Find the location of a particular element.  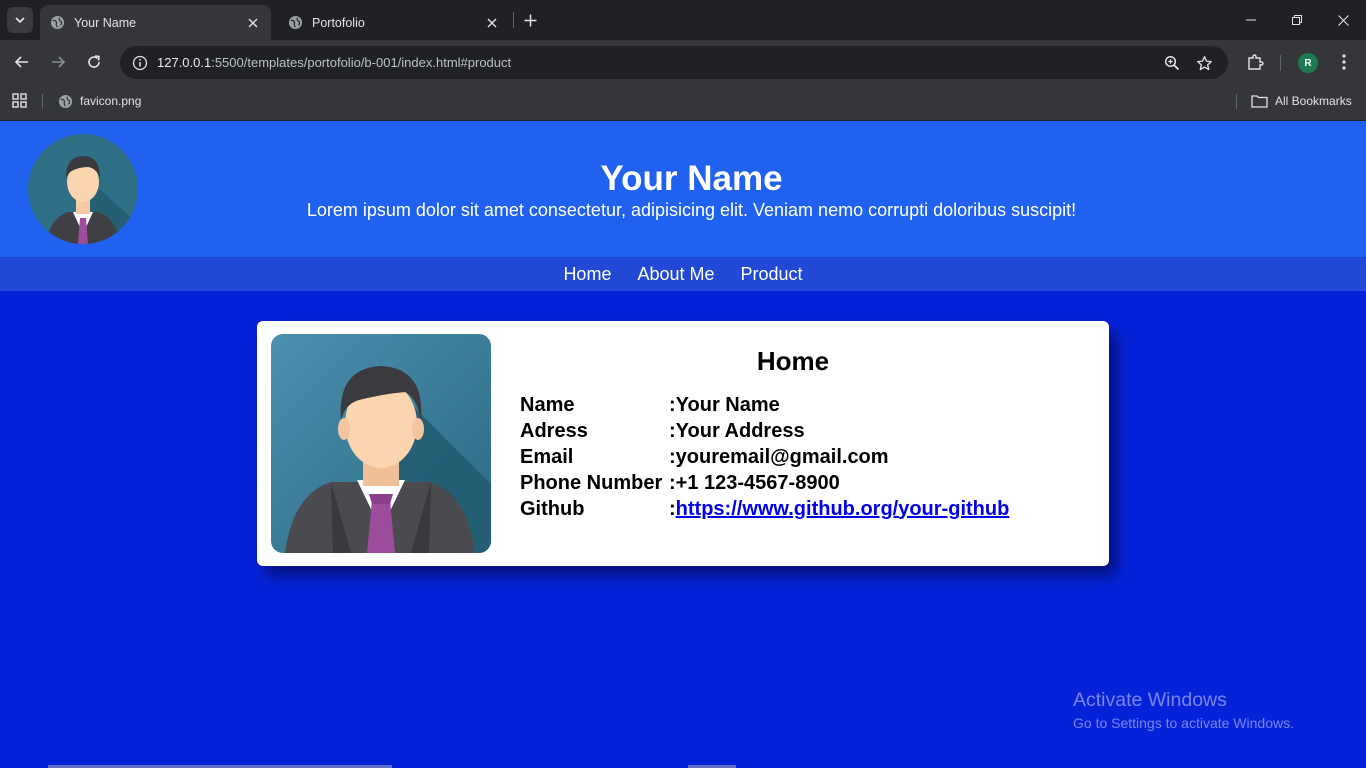

restore-button is located at coordinates (1297, 20).